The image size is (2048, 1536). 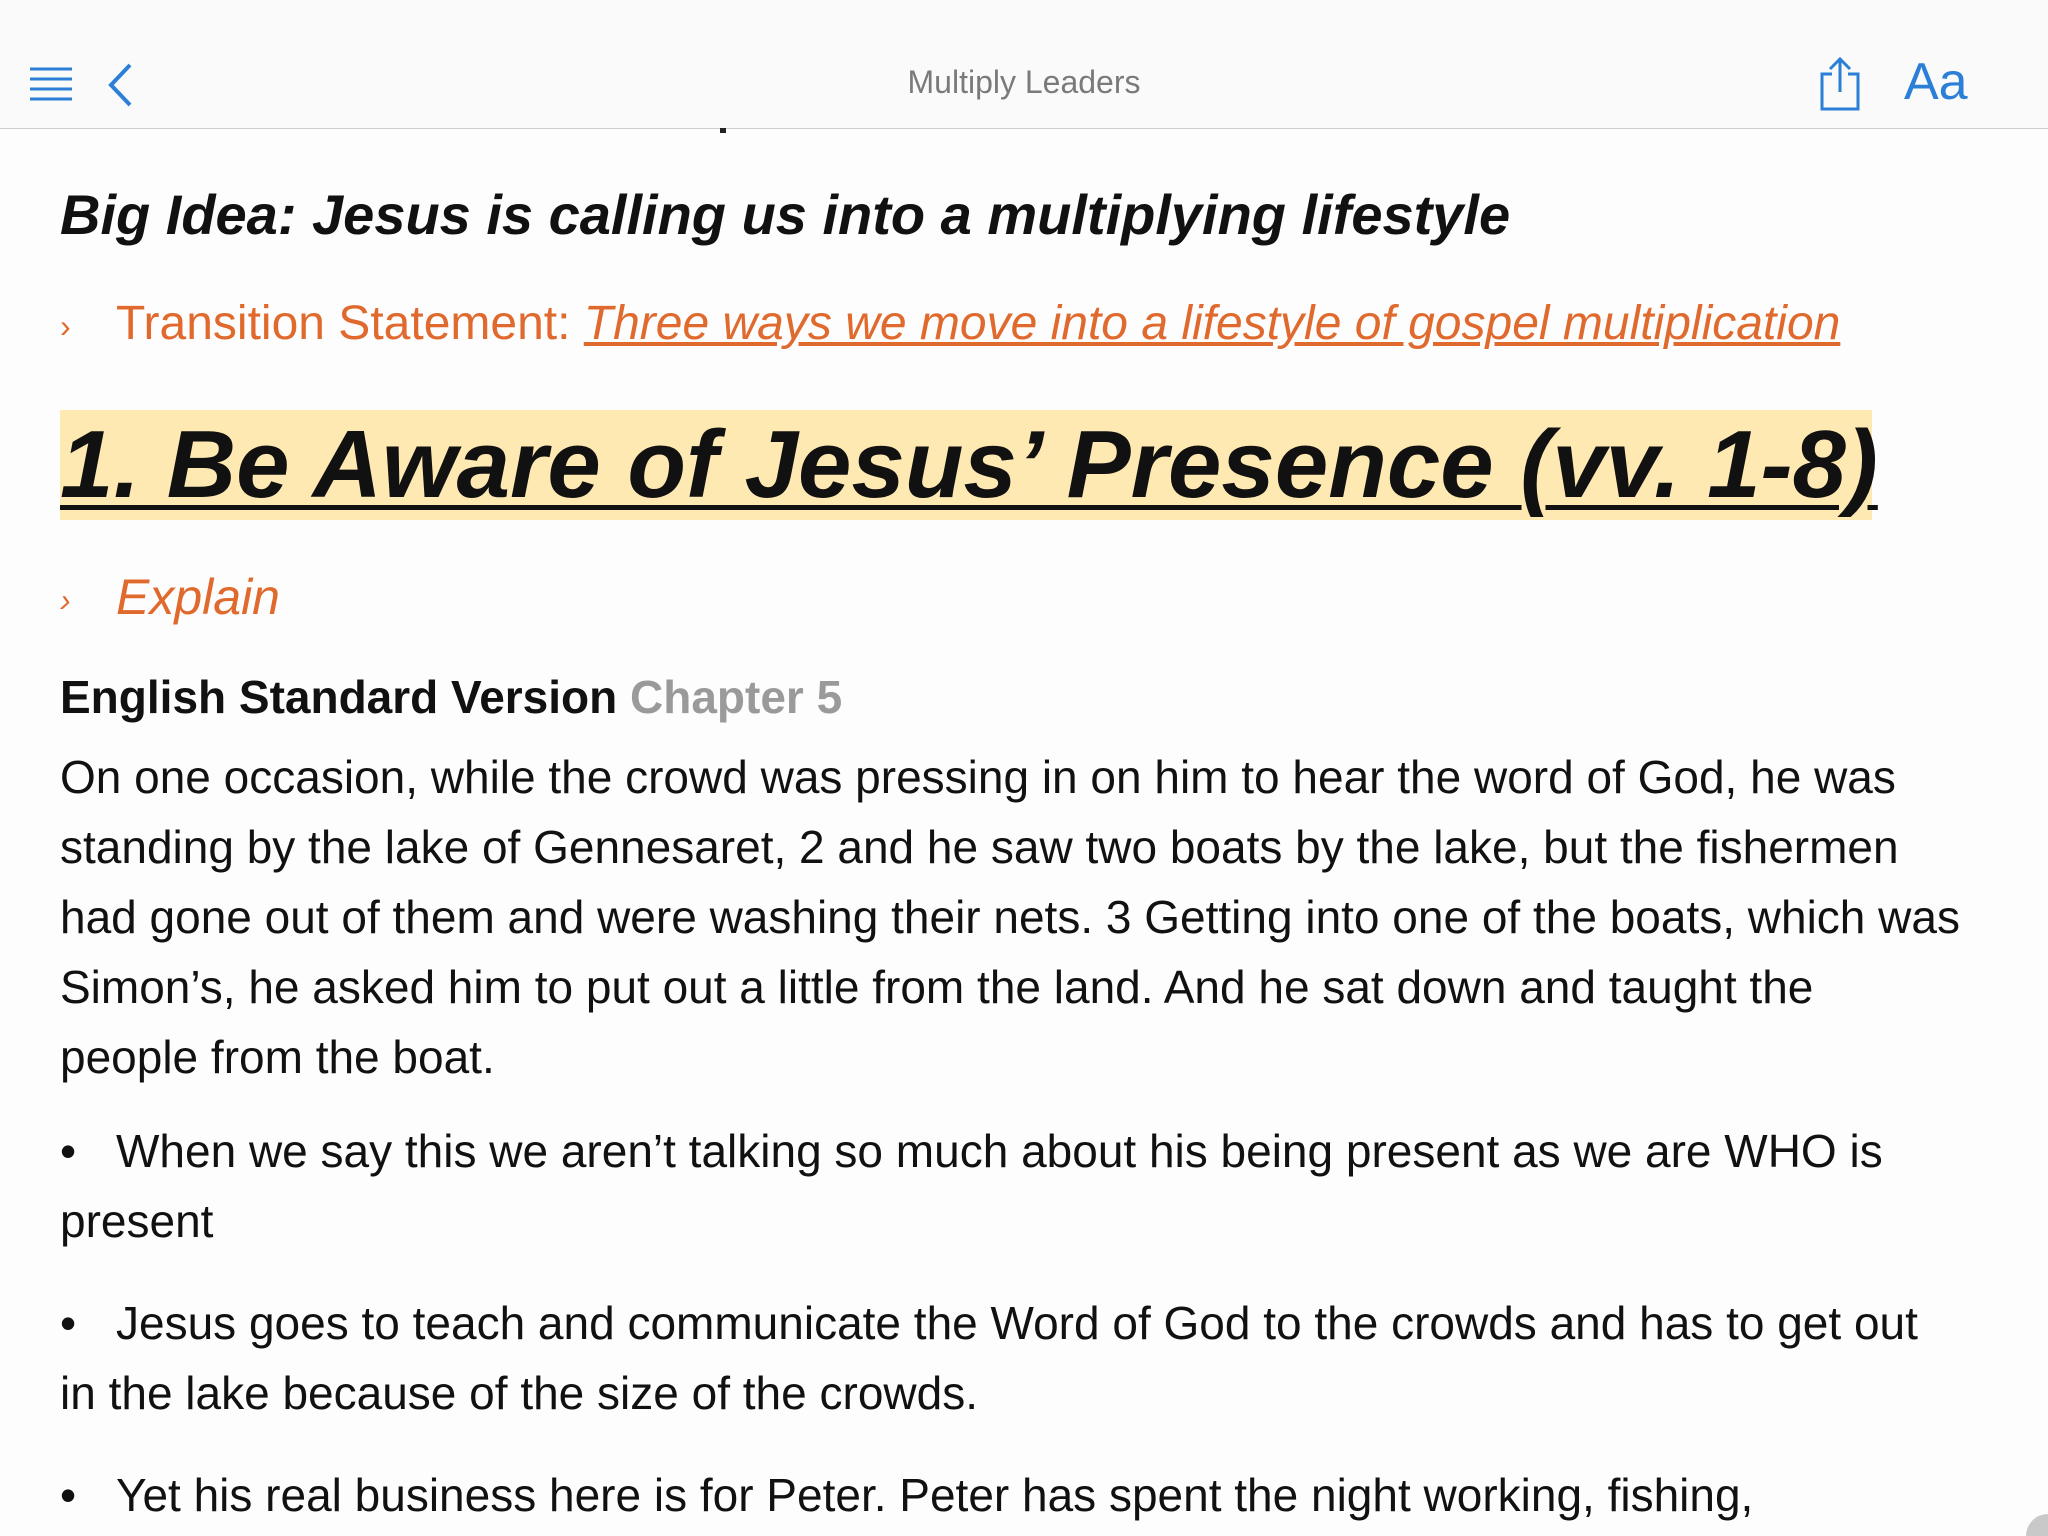 What do you see at coordinates (1840, 84) in the screenshot?
I see `share-icon` at bounding box center [1840, 84].